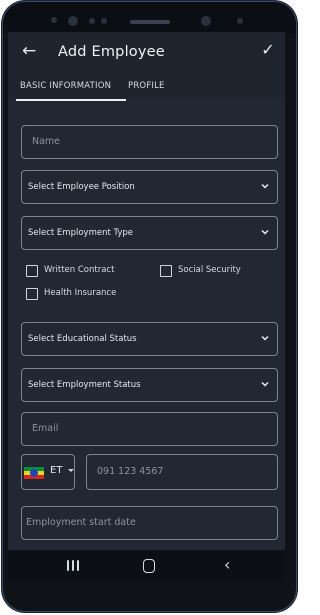 This screenshot has width=320, height=615. I want to click on social-security-checkbox: Social Security, so click(215, 272).